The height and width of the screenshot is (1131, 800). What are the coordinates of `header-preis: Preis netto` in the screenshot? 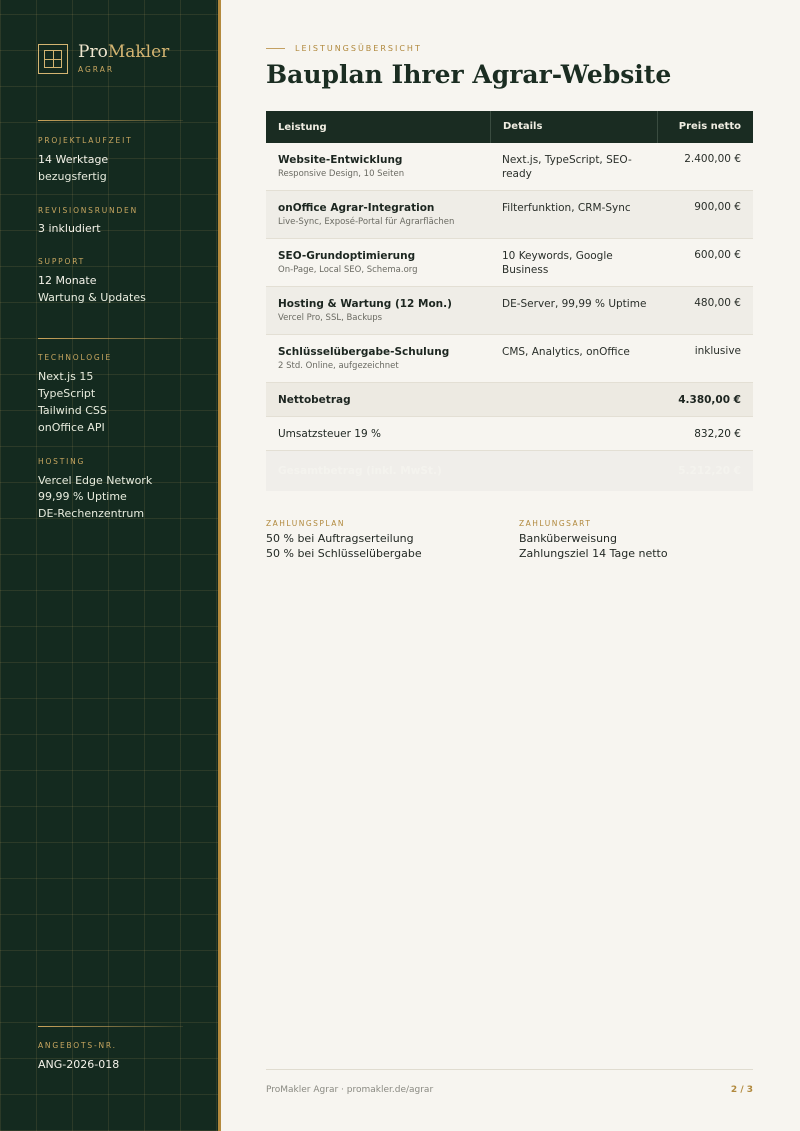 It's located at (705, 127).